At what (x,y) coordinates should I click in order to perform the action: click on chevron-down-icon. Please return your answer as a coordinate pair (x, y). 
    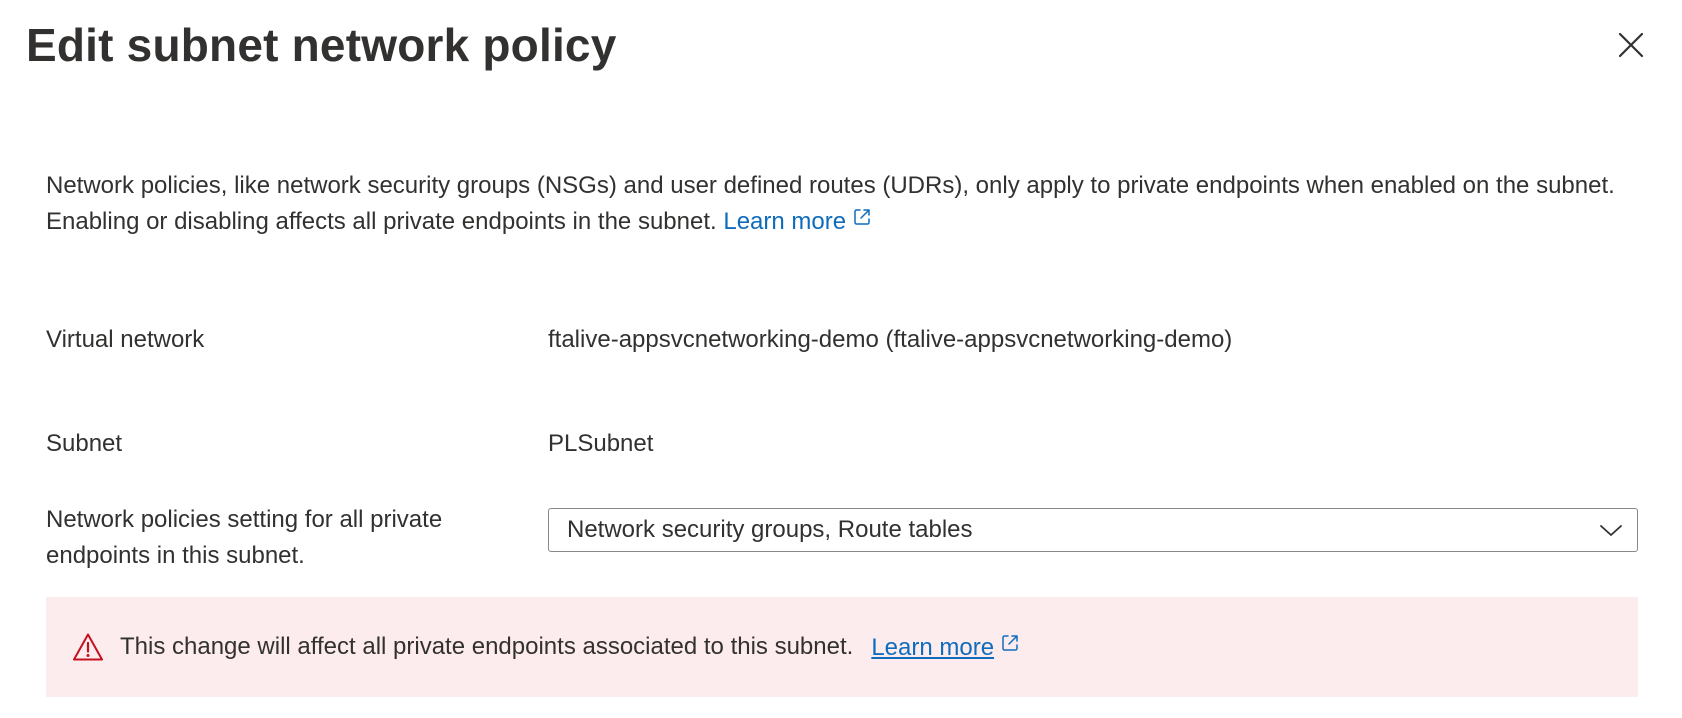
    Looking at the image, I should click on (1611, 530).